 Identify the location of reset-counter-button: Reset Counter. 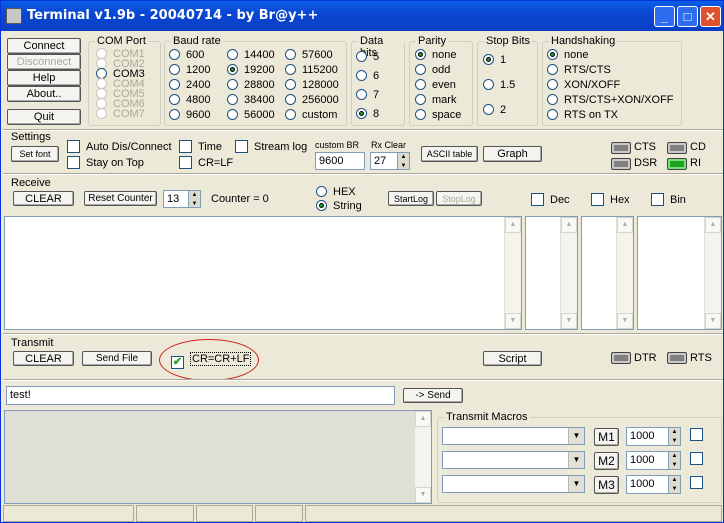
(120, 198).